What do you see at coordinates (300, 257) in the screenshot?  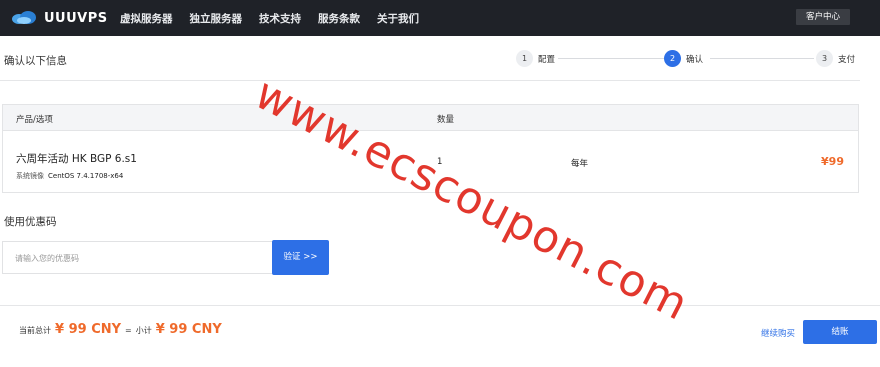 I see `verify-coupon-button: 验证 >>` at bounding box center [300, 257].